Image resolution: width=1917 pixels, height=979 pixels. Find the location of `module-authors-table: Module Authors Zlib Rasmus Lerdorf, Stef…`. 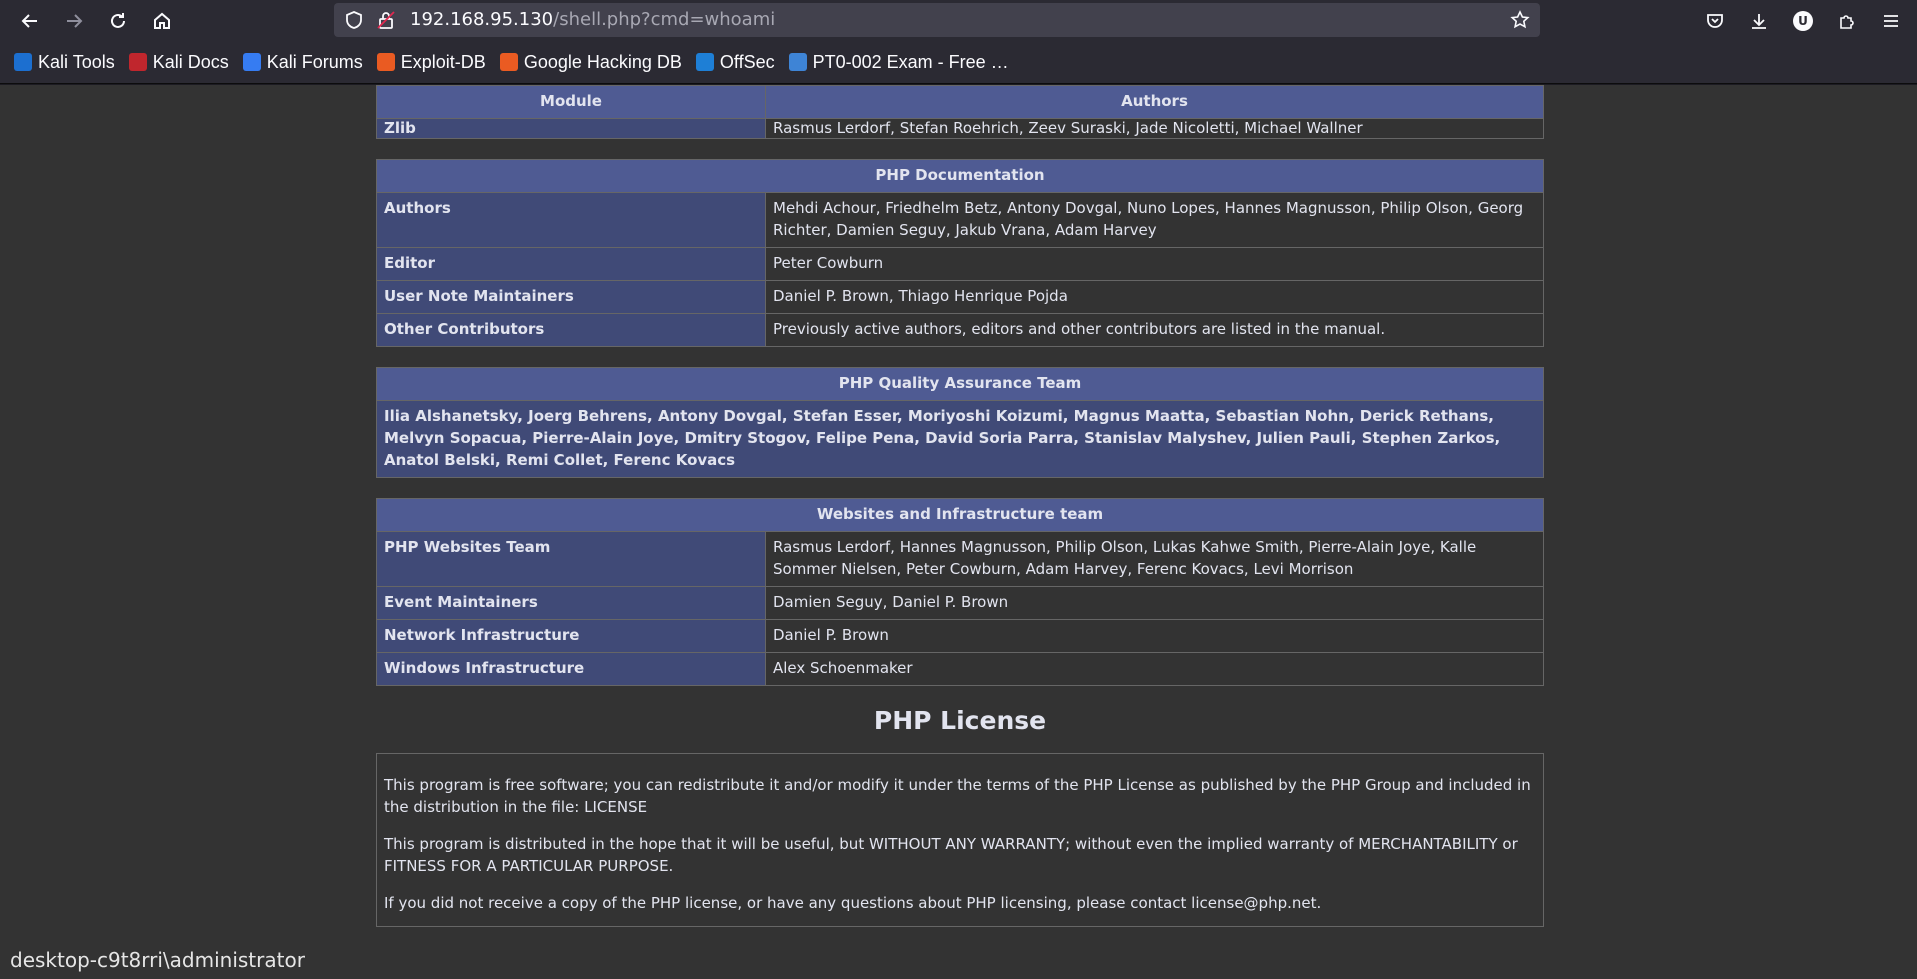

module-authors-table: Module Authors Zlib Rasmus Lerdorf, Stef… is located at coordinates (960, 112).